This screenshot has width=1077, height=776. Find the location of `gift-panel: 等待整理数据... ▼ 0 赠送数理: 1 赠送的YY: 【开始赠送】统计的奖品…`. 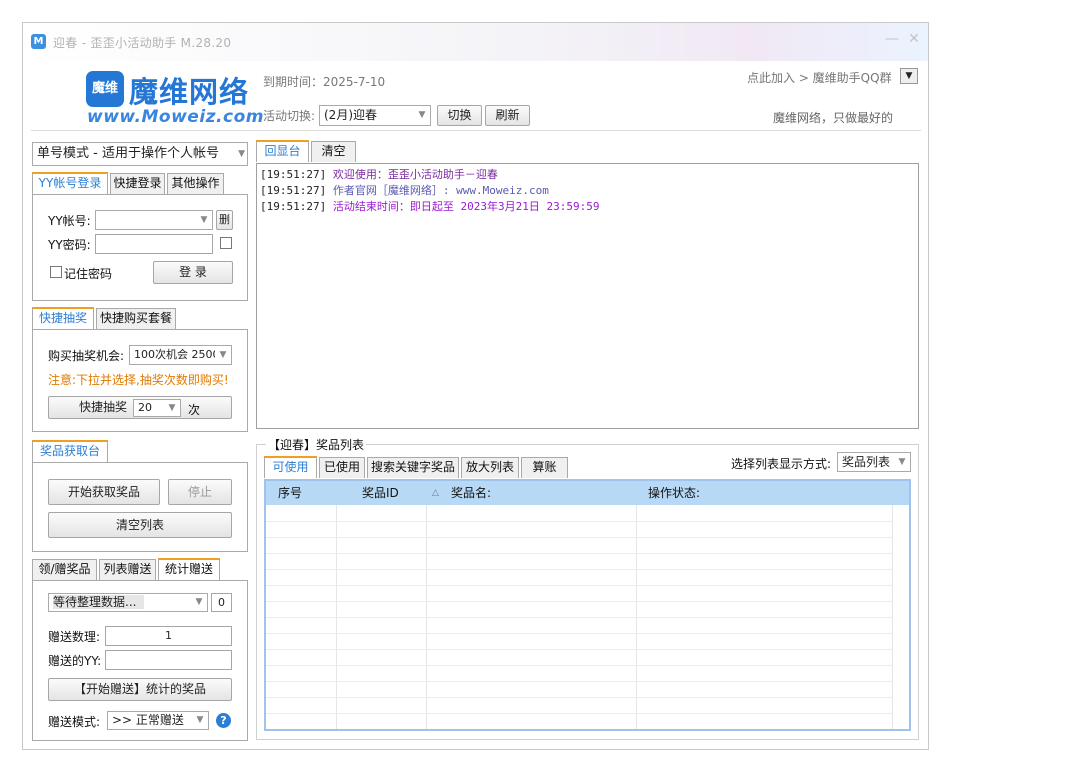

gift-panel: 等待整理数据... ▼ 0 赠送数理: 1 赠送的YY: 【开始赠送】统计的奖品… is located at coordinates (140, 660).